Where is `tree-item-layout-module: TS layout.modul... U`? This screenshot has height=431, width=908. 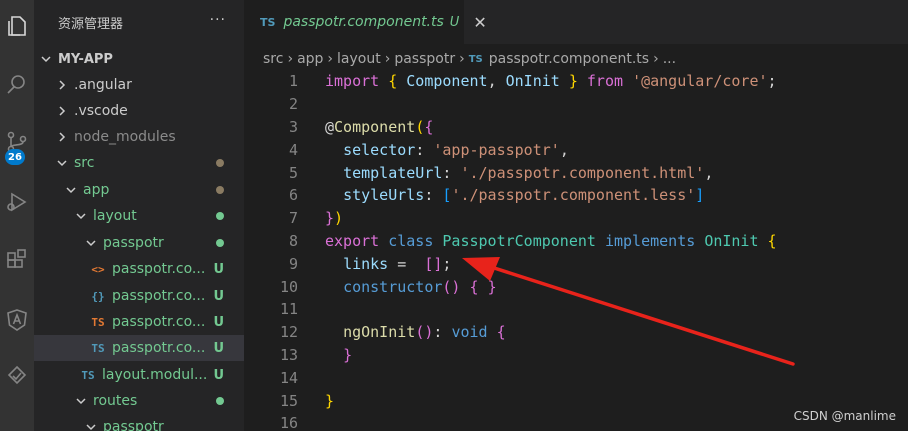 tree-item-layout-module: TS layout.modul... U is located at coordinates (139, 375).